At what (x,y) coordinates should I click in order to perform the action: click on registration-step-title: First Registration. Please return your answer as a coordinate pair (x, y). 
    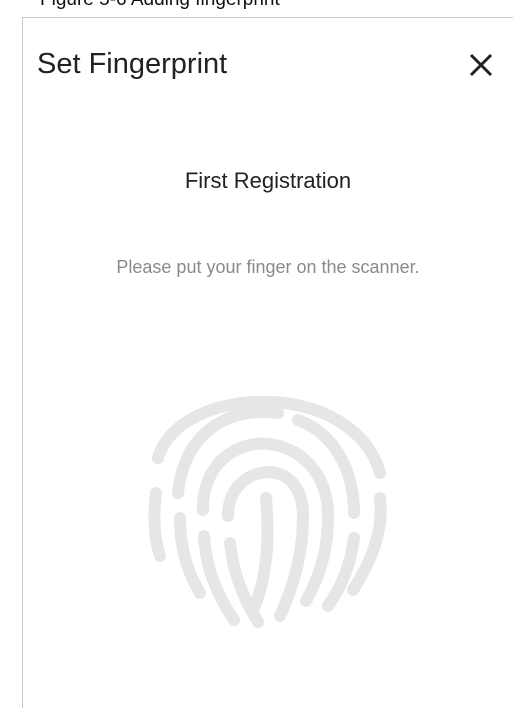
    Looking at the image, I should click on (268, 180).